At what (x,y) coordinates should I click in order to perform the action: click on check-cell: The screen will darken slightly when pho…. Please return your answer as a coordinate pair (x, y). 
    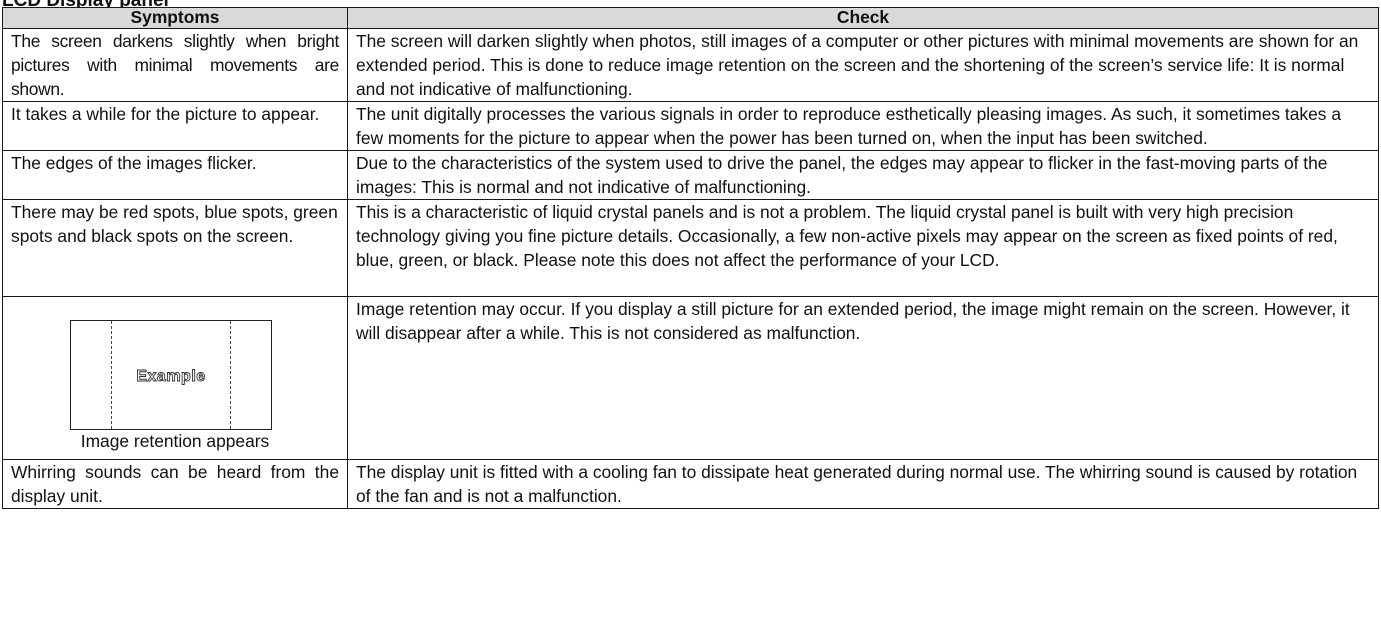
    Looking at the image, I should click on (863, 65).